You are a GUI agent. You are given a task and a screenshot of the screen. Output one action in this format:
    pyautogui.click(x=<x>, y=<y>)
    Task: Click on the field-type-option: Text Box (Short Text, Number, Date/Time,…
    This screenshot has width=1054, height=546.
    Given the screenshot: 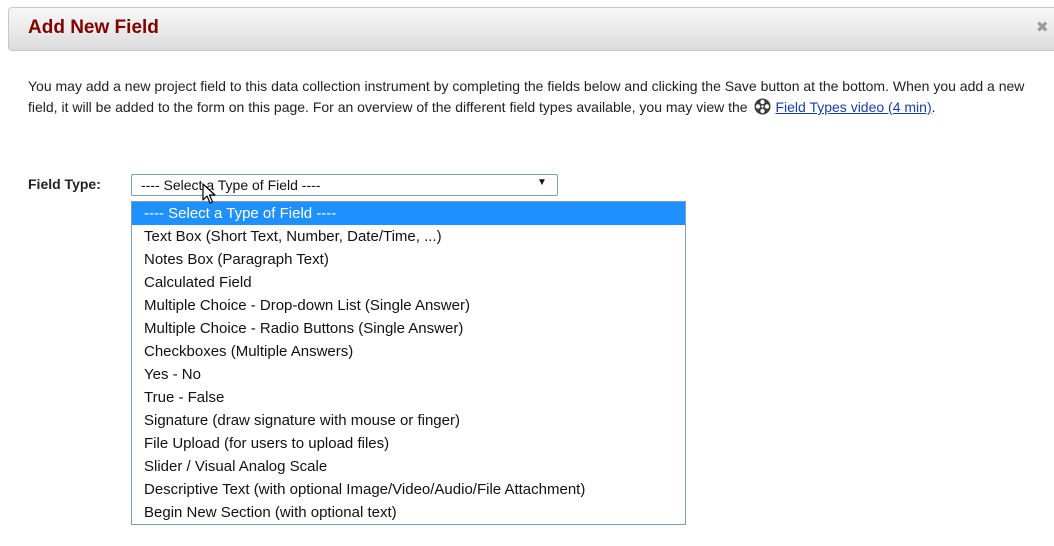 What is the action you would take?
    pyautogui.click(x=408, y=236)
    